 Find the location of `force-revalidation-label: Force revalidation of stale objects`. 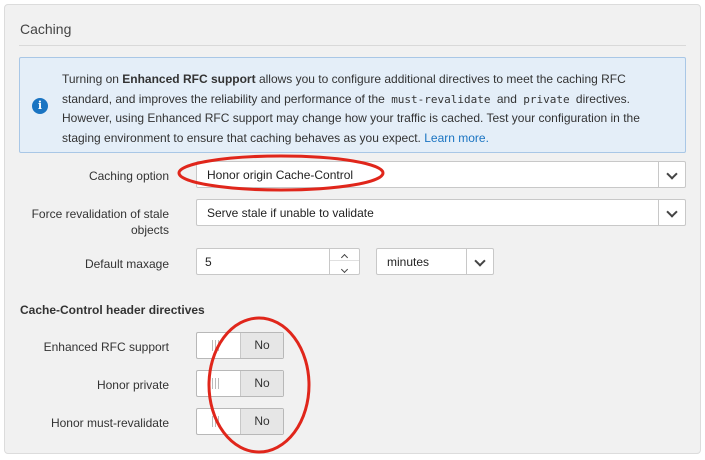

force-revalidation-label: Force revalidation of stale objects is located at coordinates (100, 222).